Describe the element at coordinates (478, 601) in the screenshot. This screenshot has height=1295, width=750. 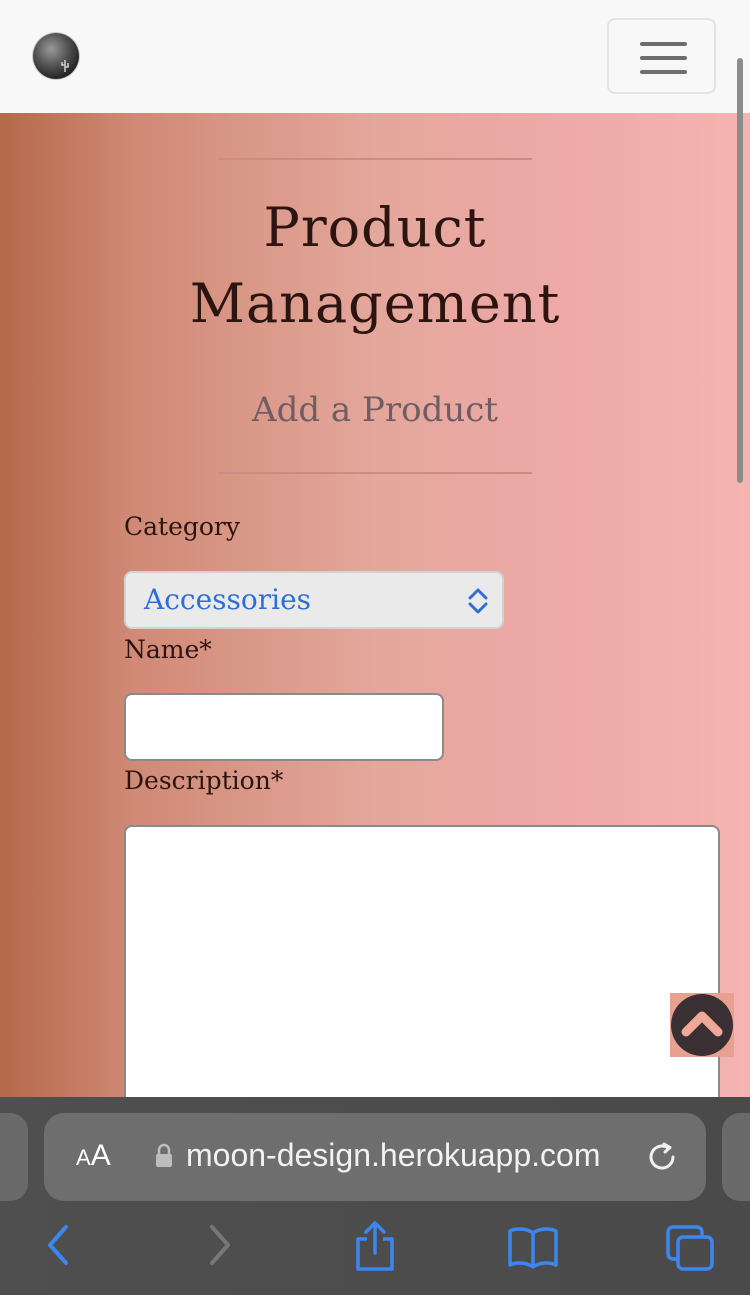
I see `select-arrows-icon` at that location.